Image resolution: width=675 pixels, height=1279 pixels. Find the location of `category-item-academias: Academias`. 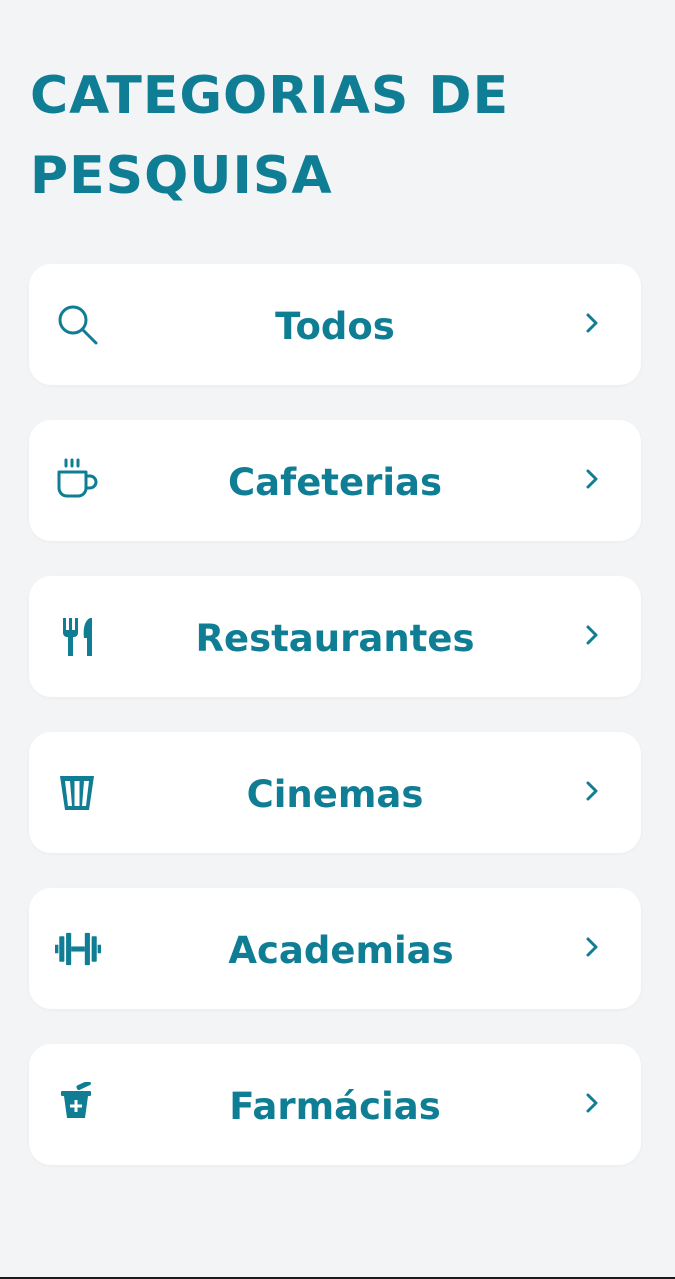

category-item-academias: Academias is located at coordinates (335, 948).